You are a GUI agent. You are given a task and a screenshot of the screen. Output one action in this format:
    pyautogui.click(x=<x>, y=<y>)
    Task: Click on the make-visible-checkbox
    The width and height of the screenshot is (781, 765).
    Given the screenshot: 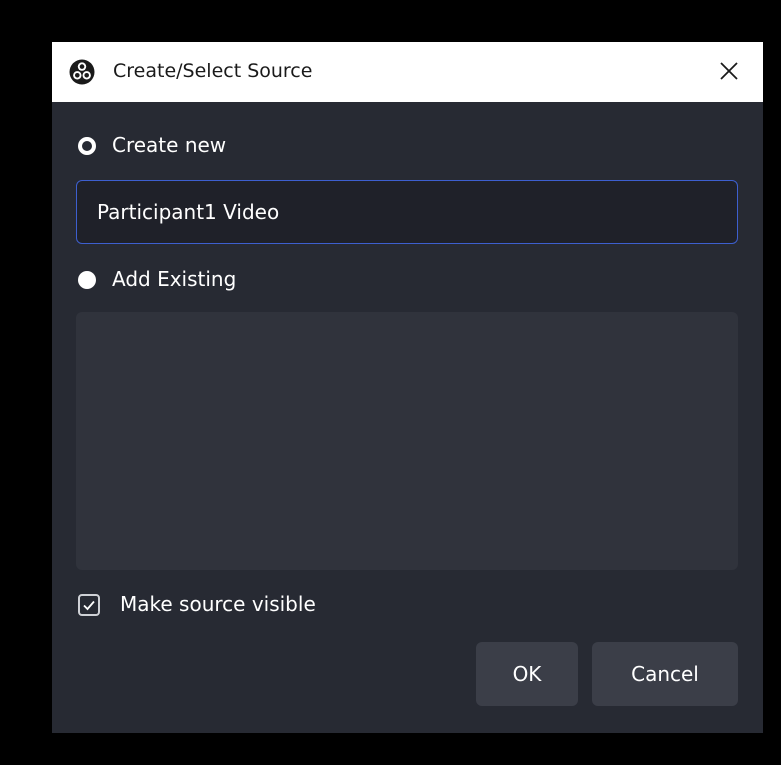 What is the action you would take?
    pyautogui.click(x=89, y=605)
    